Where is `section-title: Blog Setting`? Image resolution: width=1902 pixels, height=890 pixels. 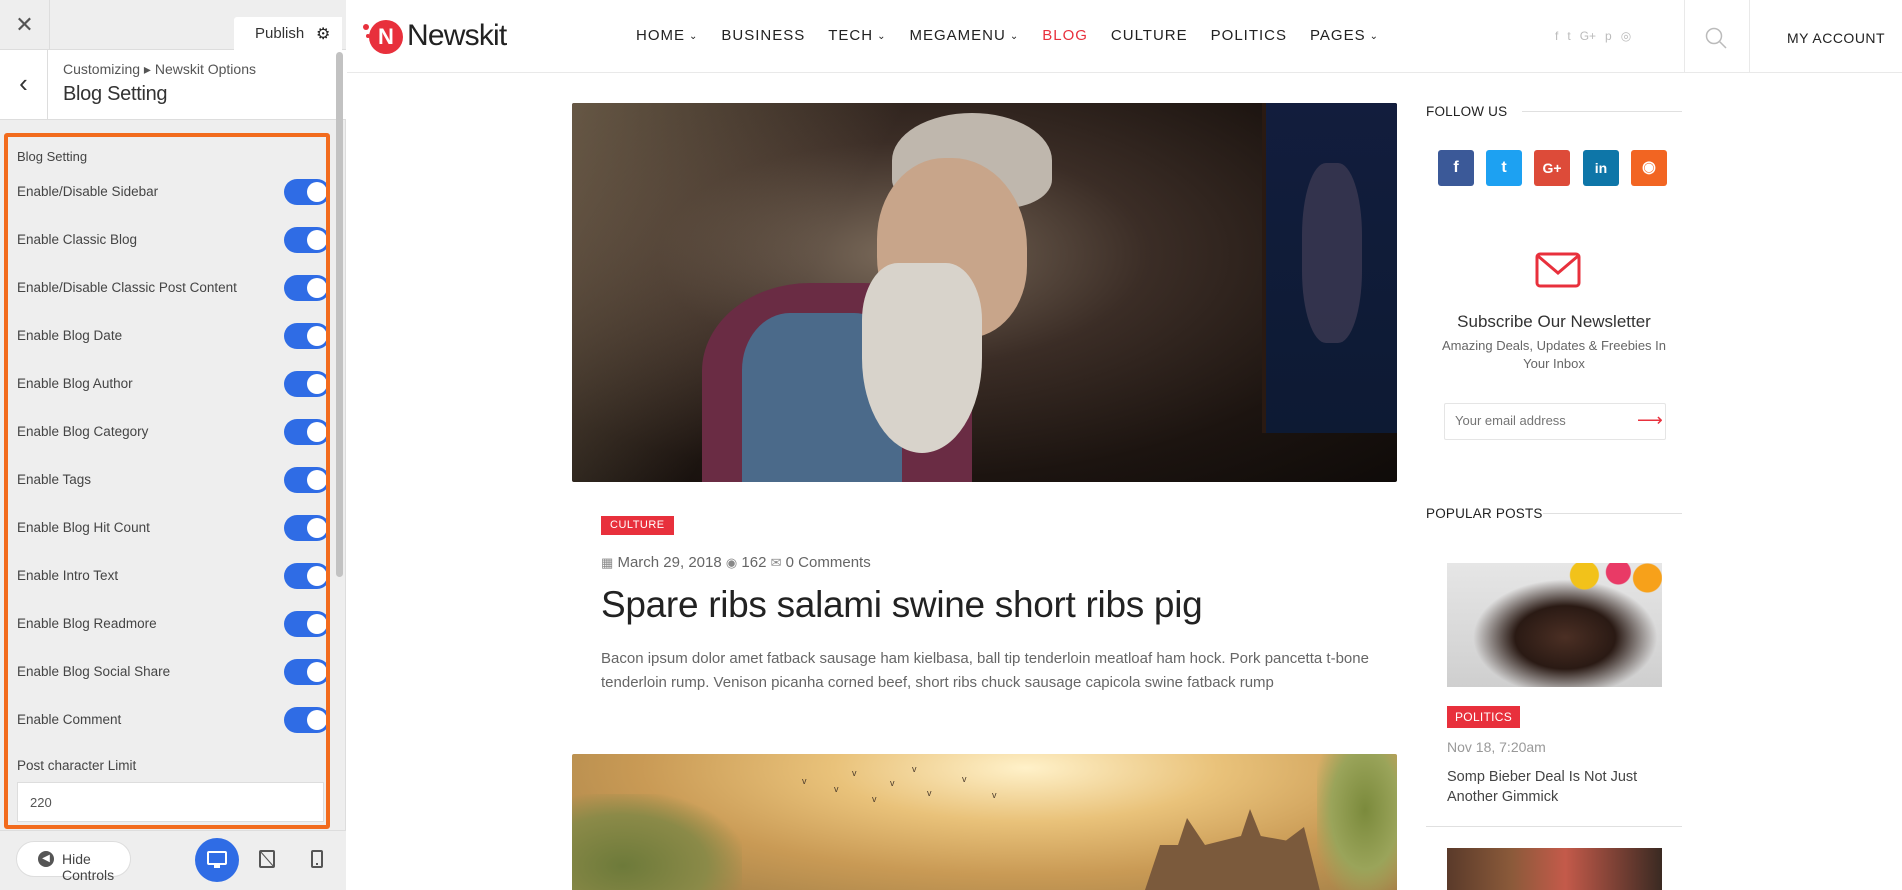
section-title: Blog Setting is located at coordinates (115, 94).